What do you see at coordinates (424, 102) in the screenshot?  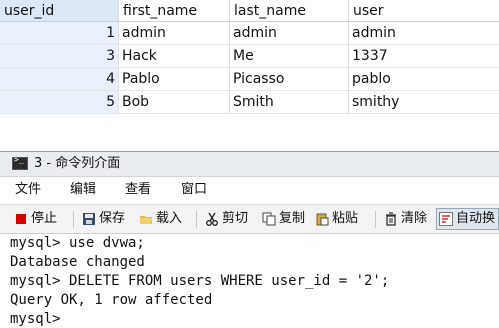 I see `cell-user: smithy` at bounding box center [424, 102].